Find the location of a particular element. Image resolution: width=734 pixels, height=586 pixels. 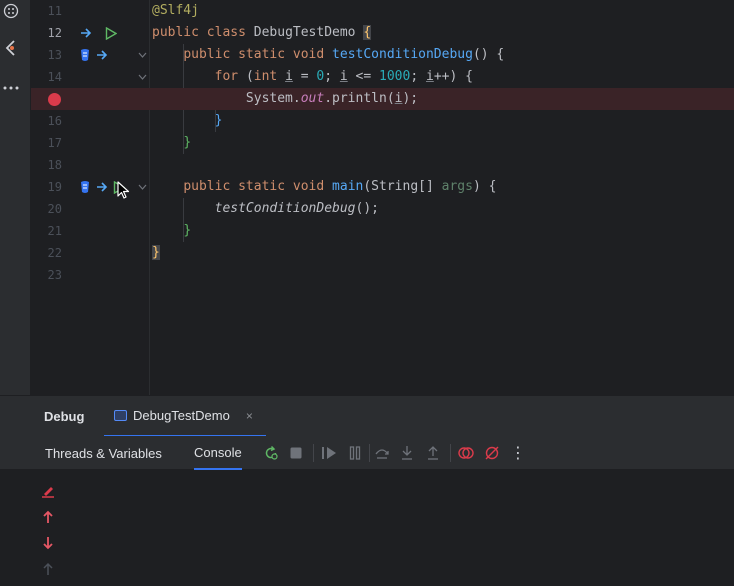

line-number: 14 is located at coordinates (54, 77).